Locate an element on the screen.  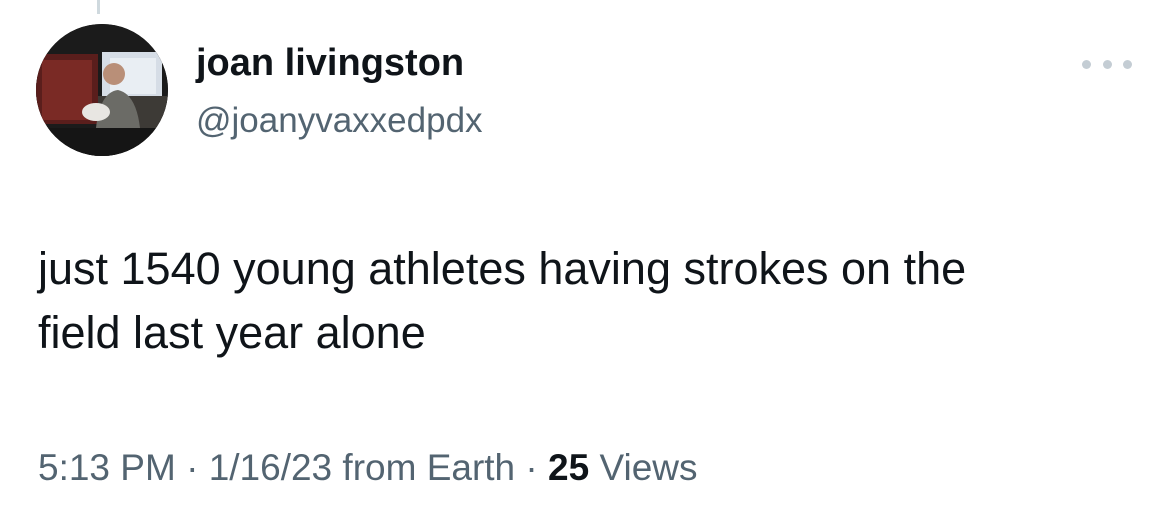
tweet-date: 1/16/23 is located at coordinates (270, 467).